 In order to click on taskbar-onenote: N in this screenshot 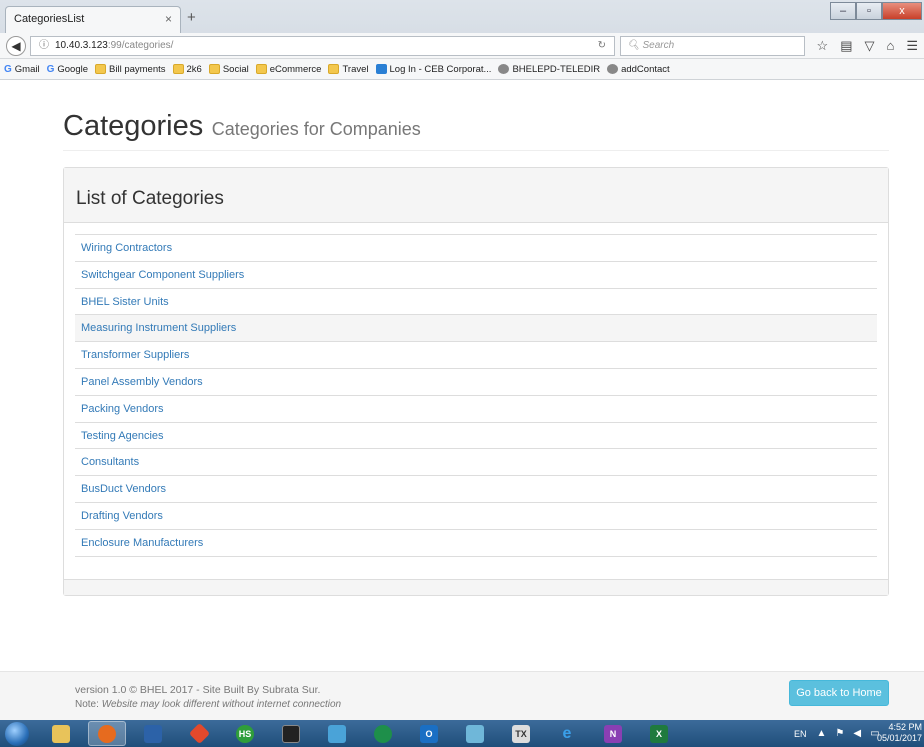, I will do `click(613, 733)`.